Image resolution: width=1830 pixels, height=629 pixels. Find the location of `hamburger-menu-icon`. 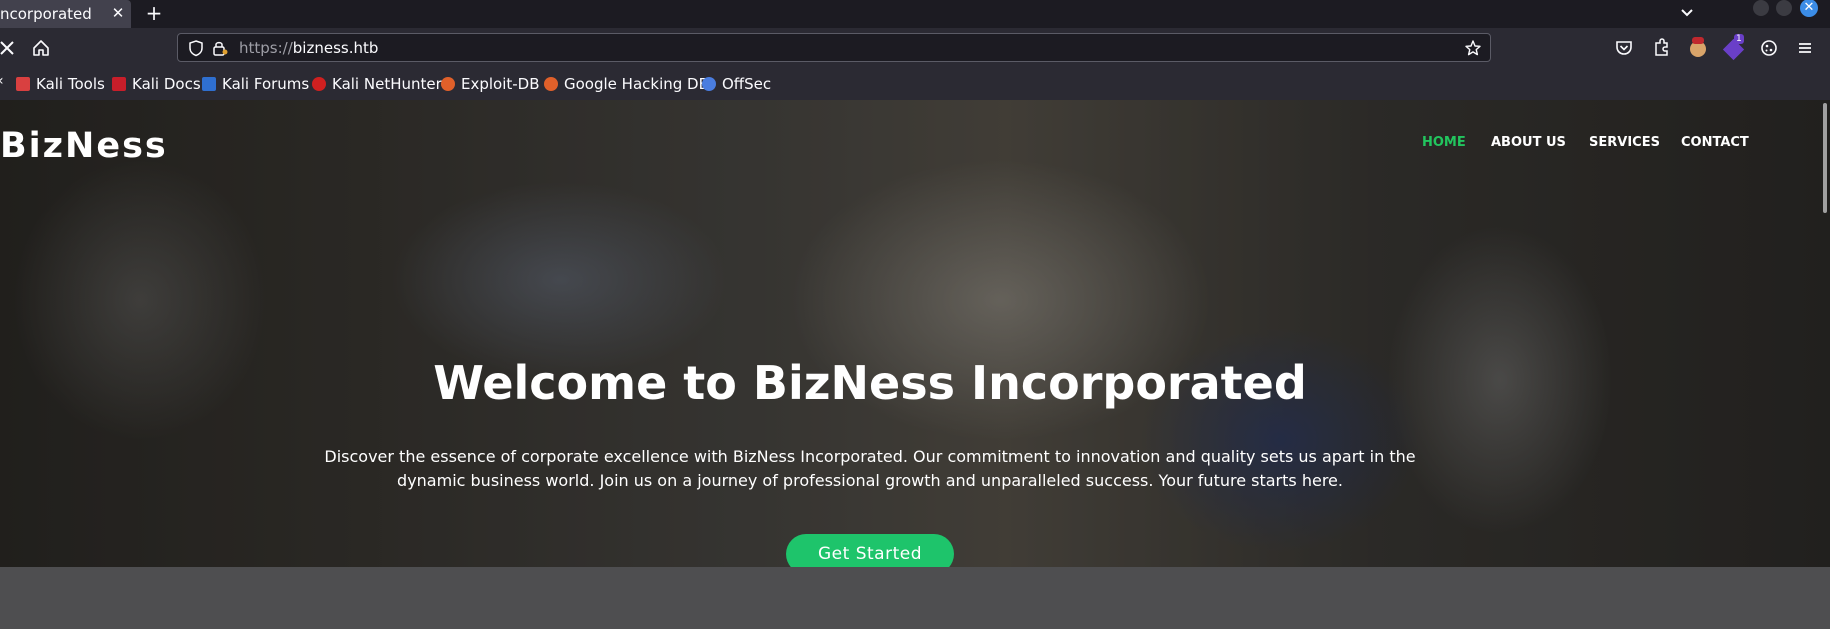

hamburger-menu-icon is located at coordinates (1805, 48).